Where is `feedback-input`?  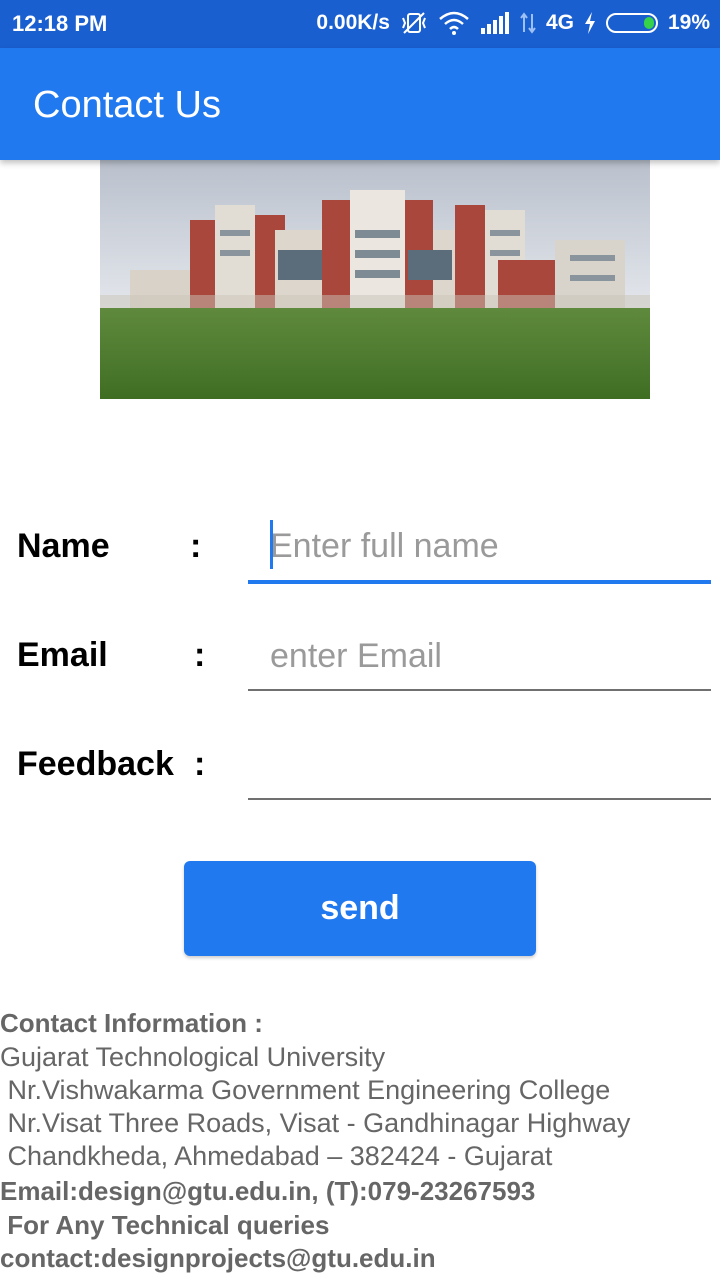 feedback-input is located at coordinates (479, 766).